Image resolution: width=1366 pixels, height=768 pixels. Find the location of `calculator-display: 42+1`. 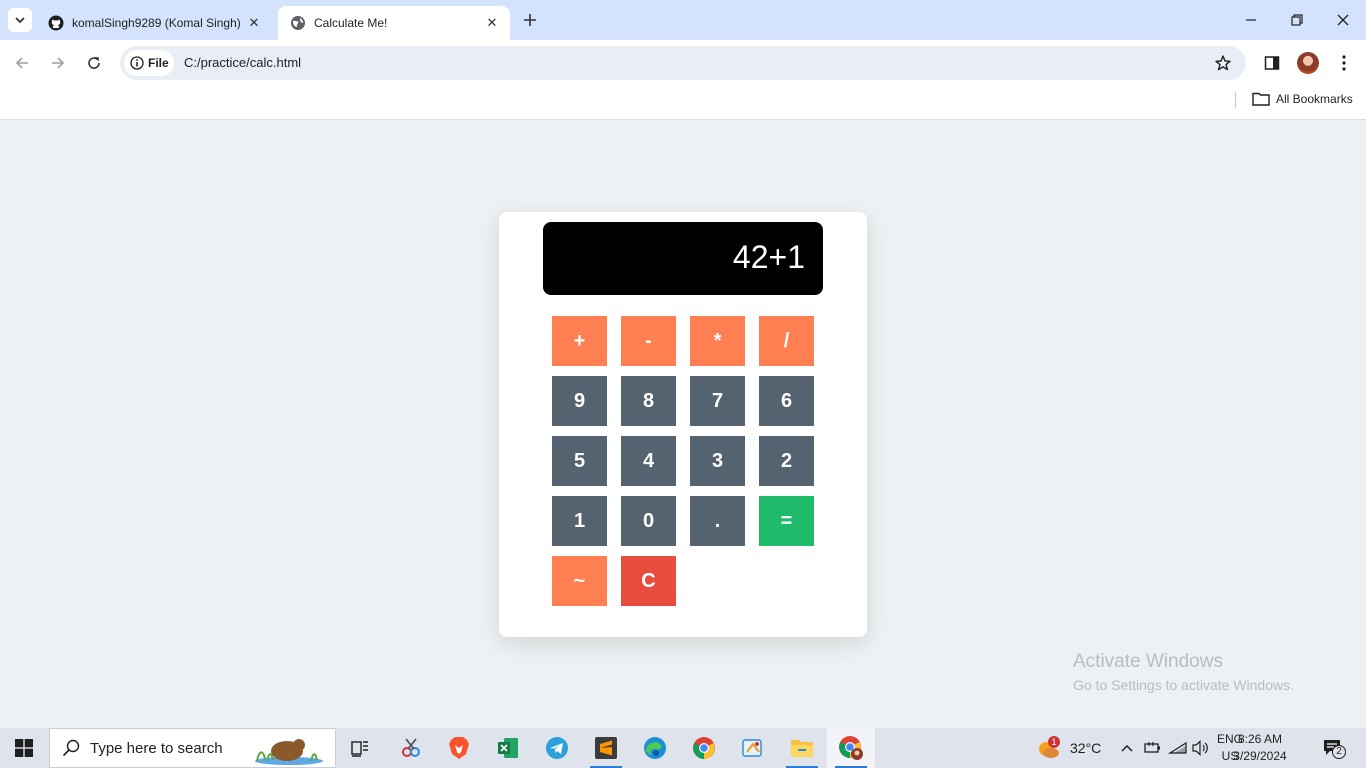

calculator-display: 42+1 is located at coordinates (683, 258).